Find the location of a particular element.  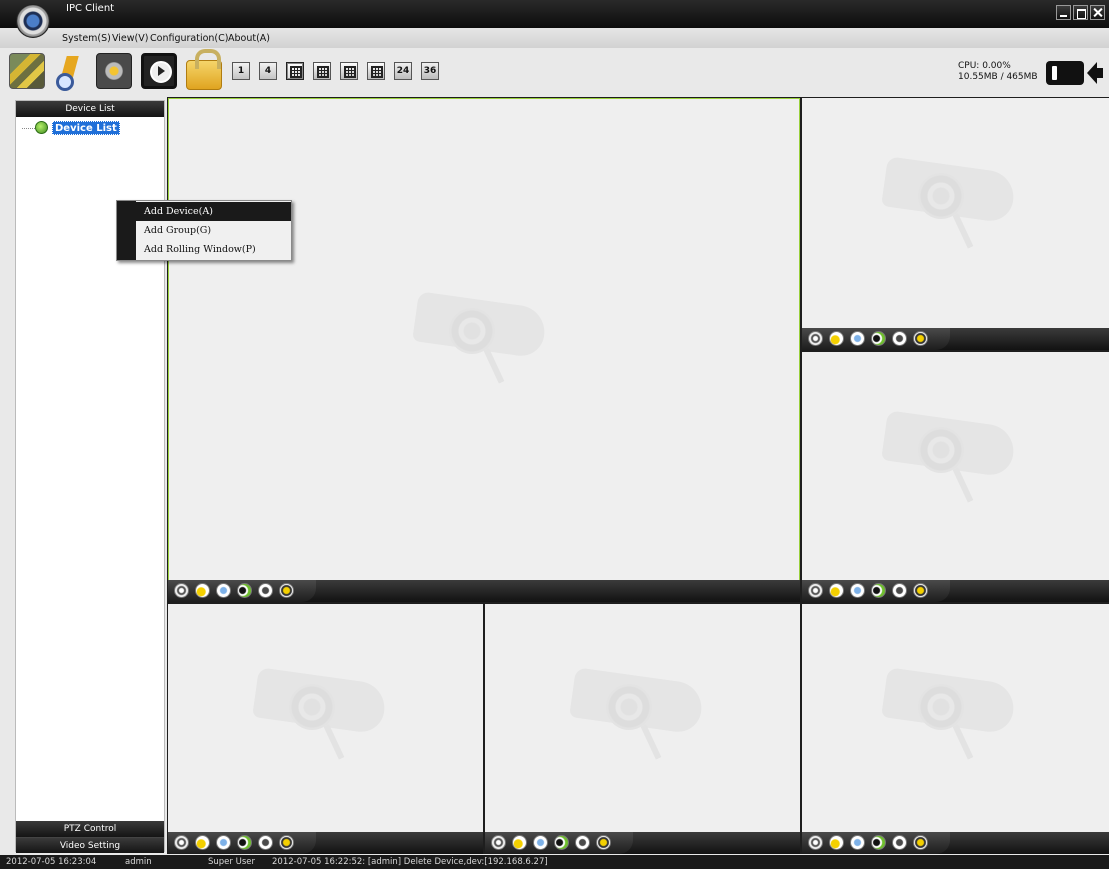

context-menu-gutter is located at coordinates (126, 230).